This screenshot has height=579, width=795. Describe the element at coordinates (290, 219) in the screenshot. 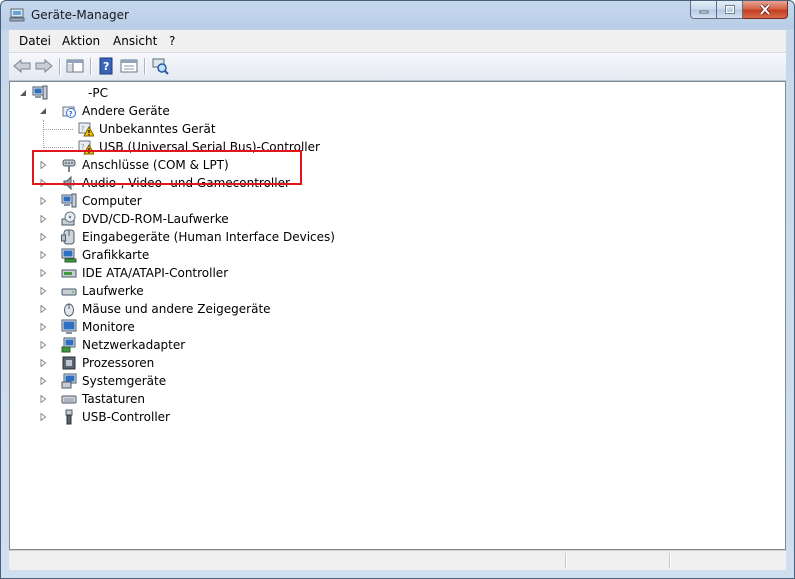

I see `tree-node-category: DVD/CD-ROM-Laufwerke` at that location.